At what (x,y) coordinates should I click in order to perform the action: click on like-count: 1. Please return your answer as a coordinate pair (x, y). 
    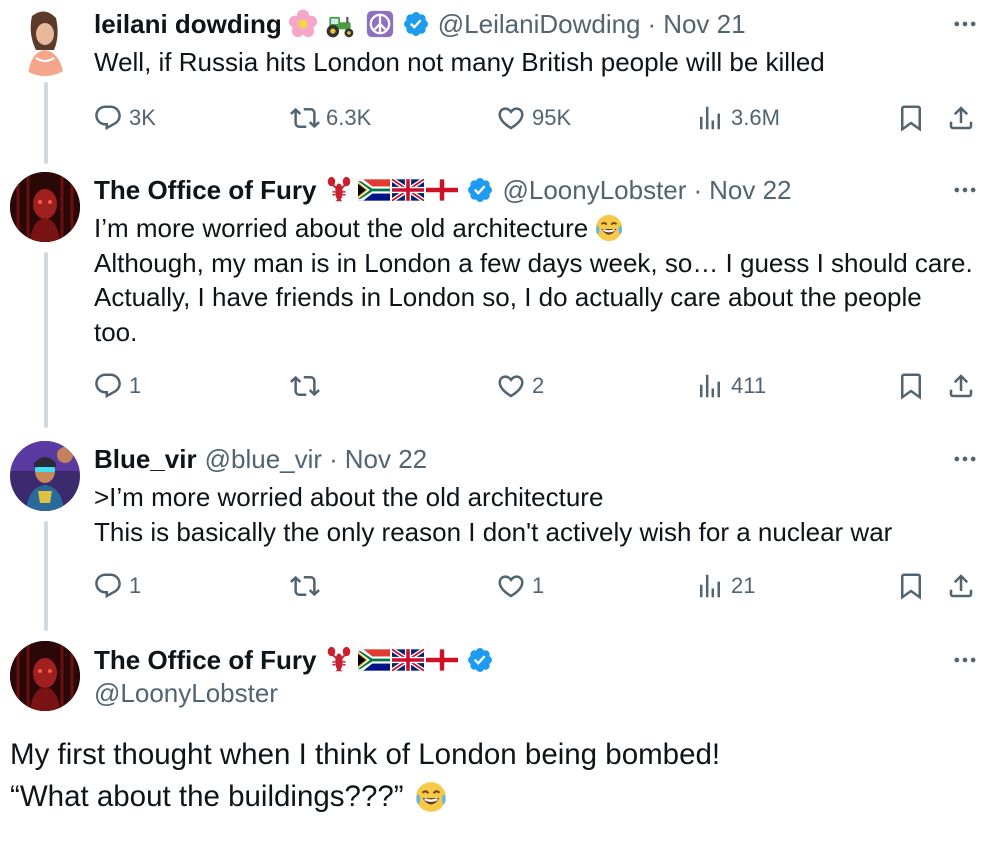
    Looking at the image, I should click on (538, 585).